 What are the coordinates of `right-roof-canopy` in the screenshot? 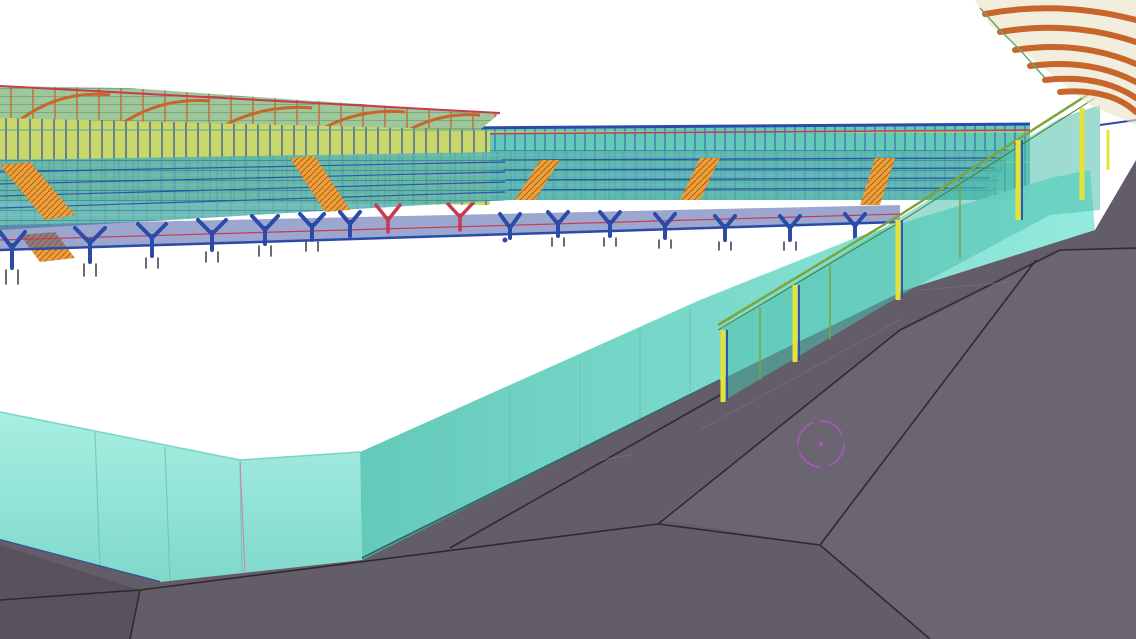 It's located at (1055, 62).